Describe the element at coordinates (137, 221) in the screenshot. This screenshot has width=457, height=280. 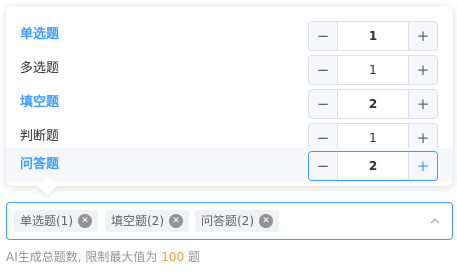
I see `tag-label: 填空题(2)` at that location.